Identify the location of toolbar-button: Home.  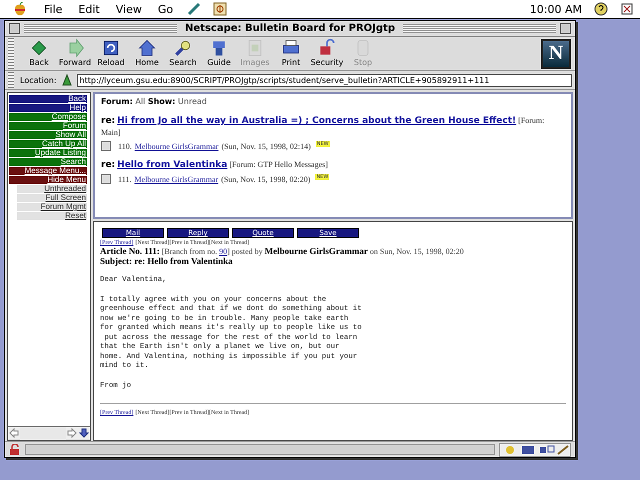
(147, 54).